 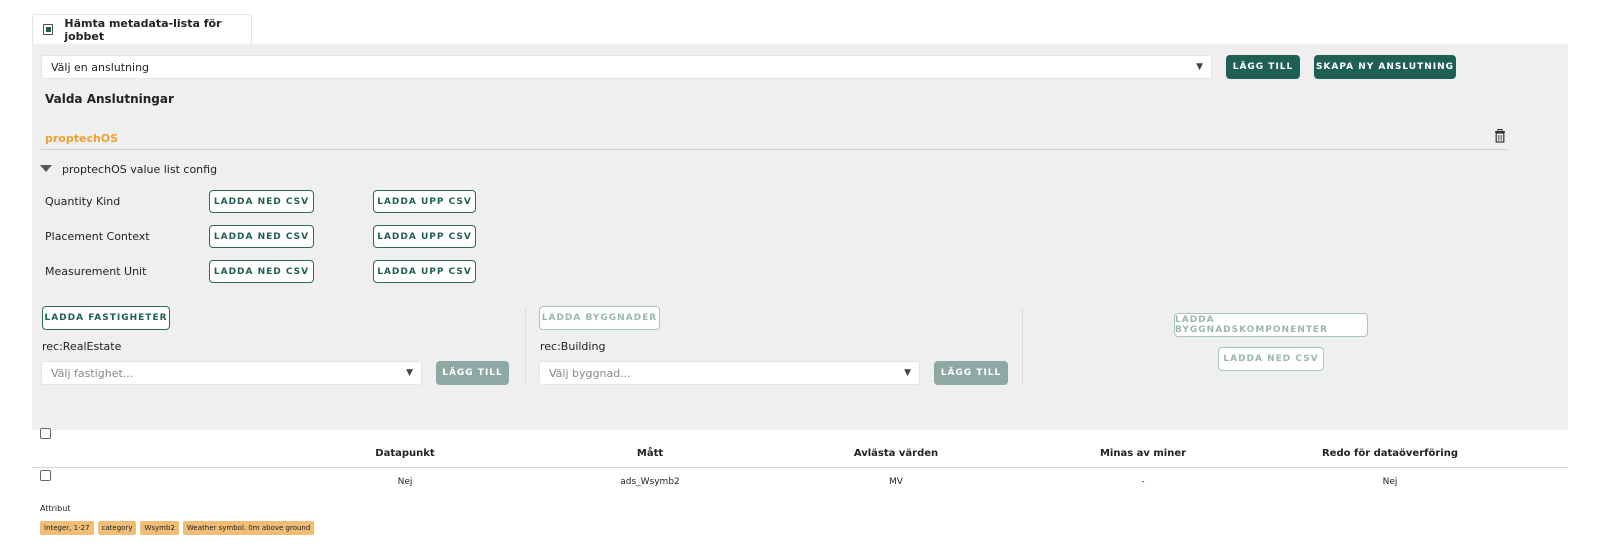 I want to click on table-cell: MV, so click(x=896, y=482).